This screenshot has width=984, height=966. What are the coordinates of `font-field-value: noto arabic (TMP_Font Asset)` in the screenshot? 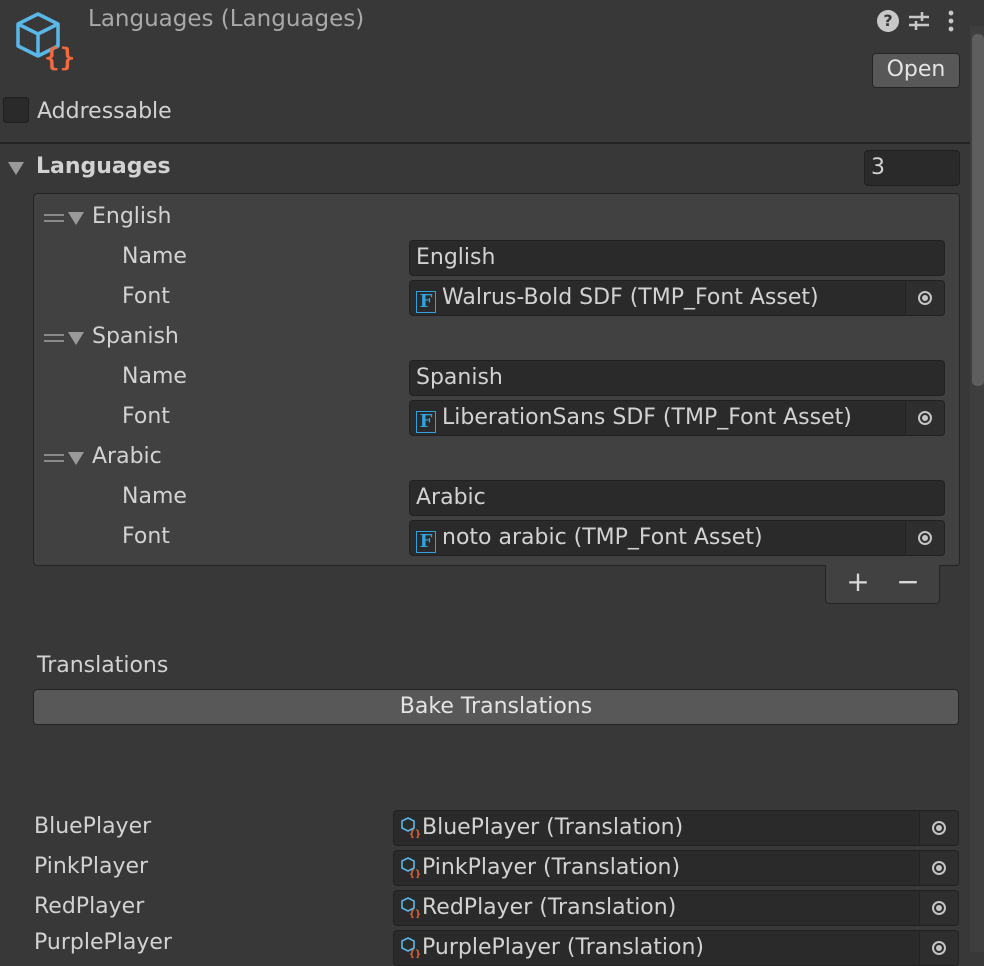 It's located at (602, 537).